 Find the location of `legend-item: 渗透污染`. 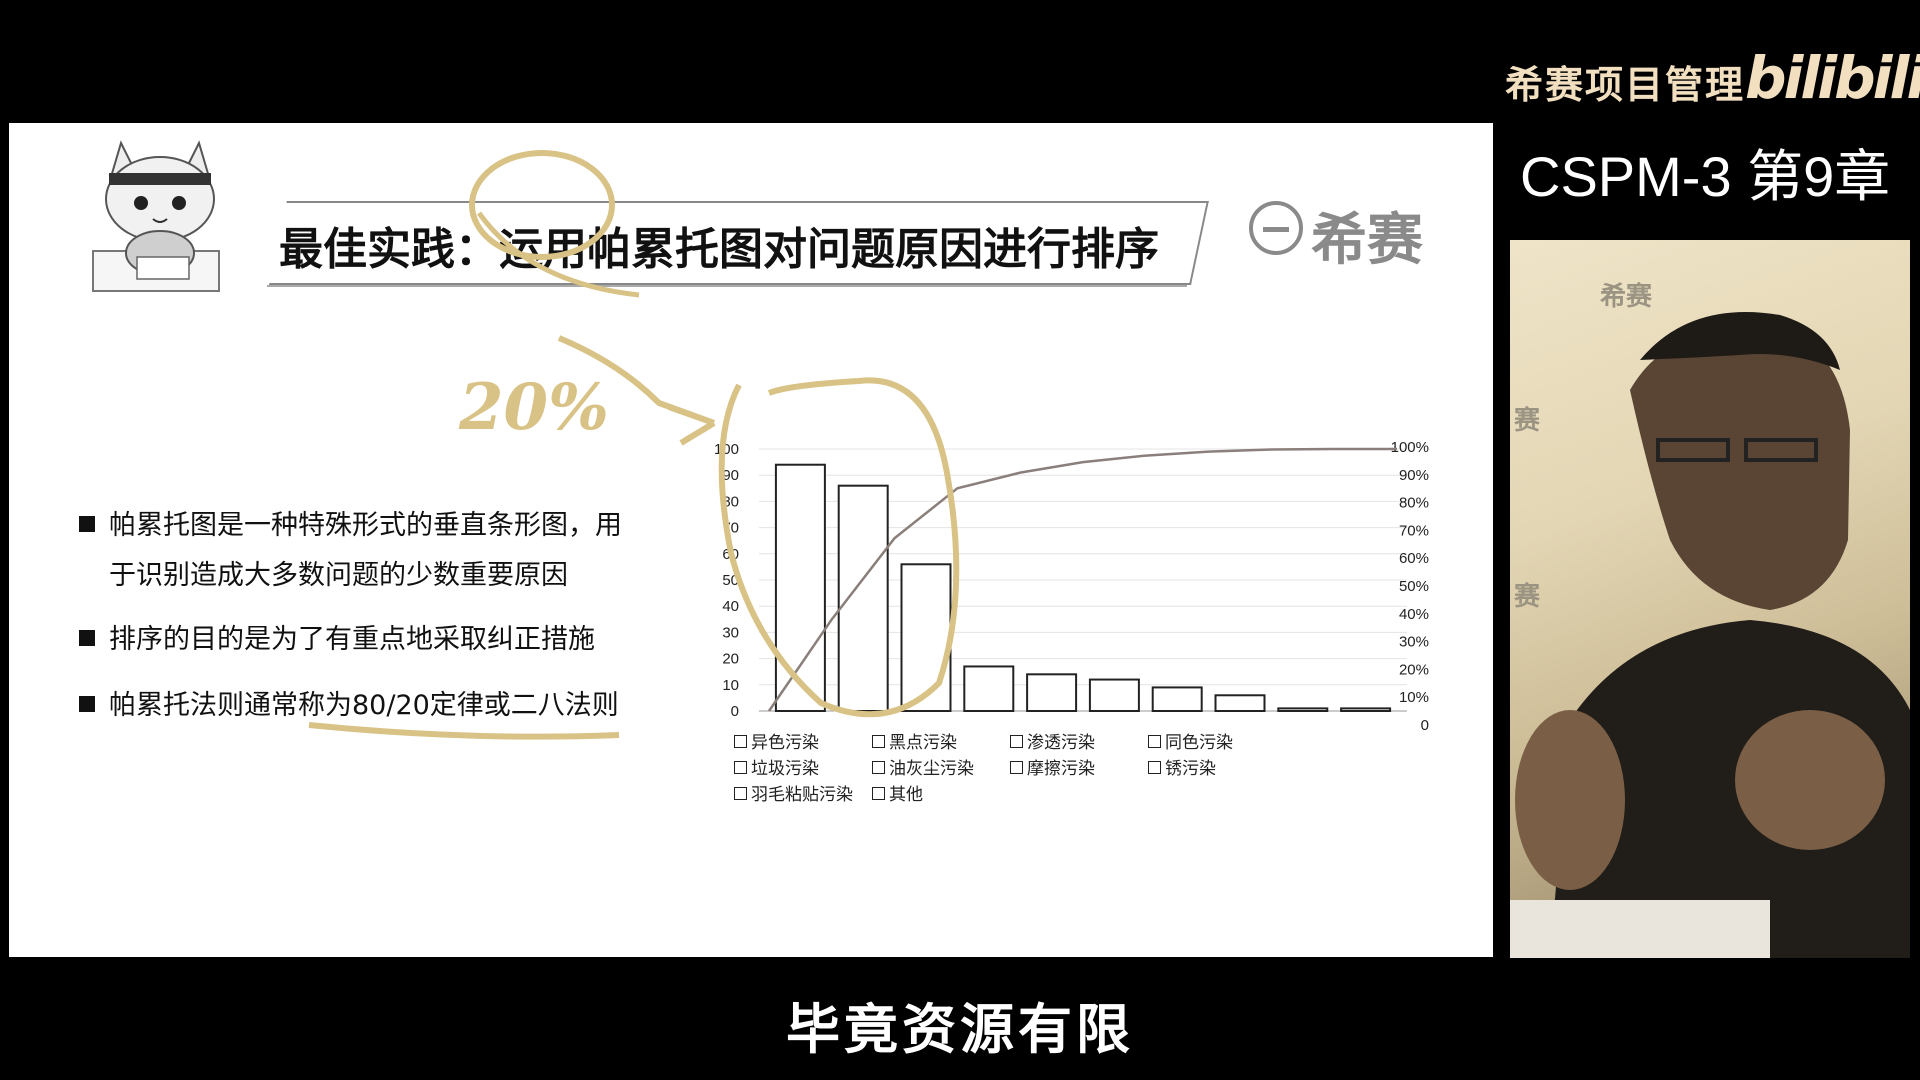

legend-item: 渗透污染 is located at coordinates (1052, 740).